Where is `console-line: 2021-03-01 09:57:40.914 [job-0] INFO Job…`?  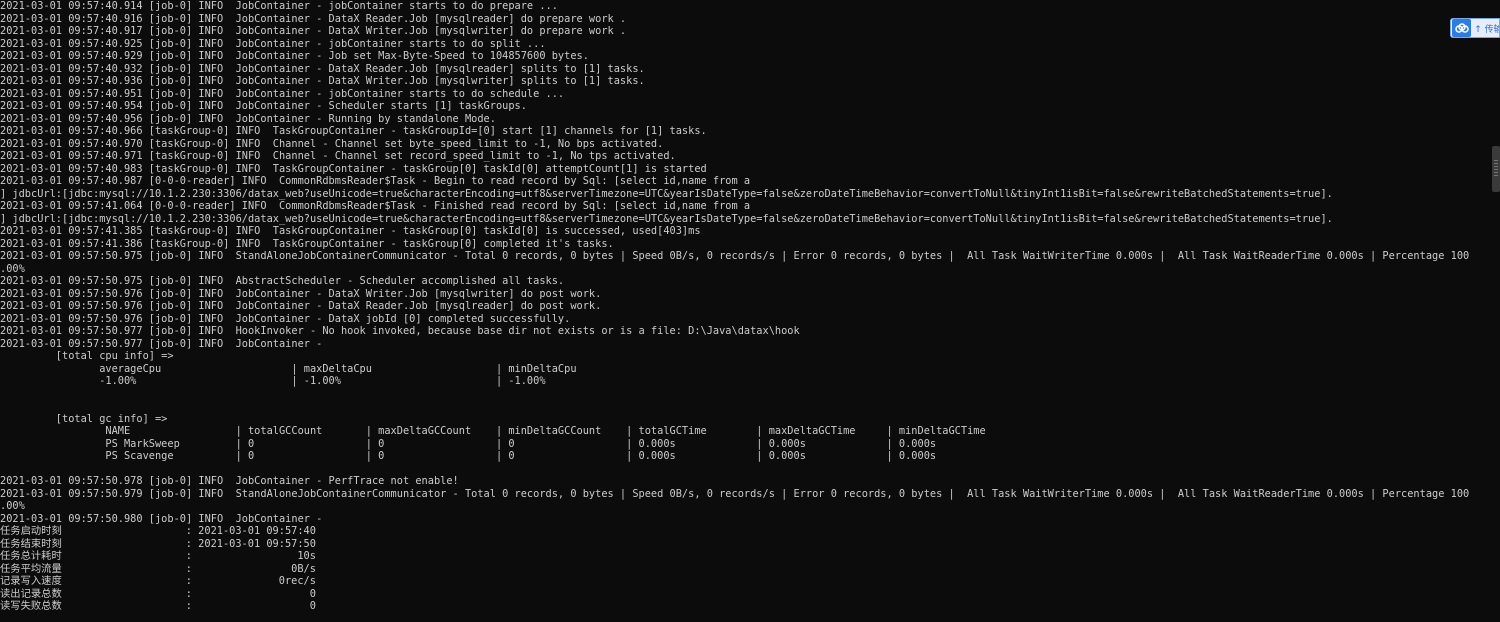
console-line: 2021-03-01 09:57:40.914 [job-0] INFO Job… is located at coordinates (279, 6).